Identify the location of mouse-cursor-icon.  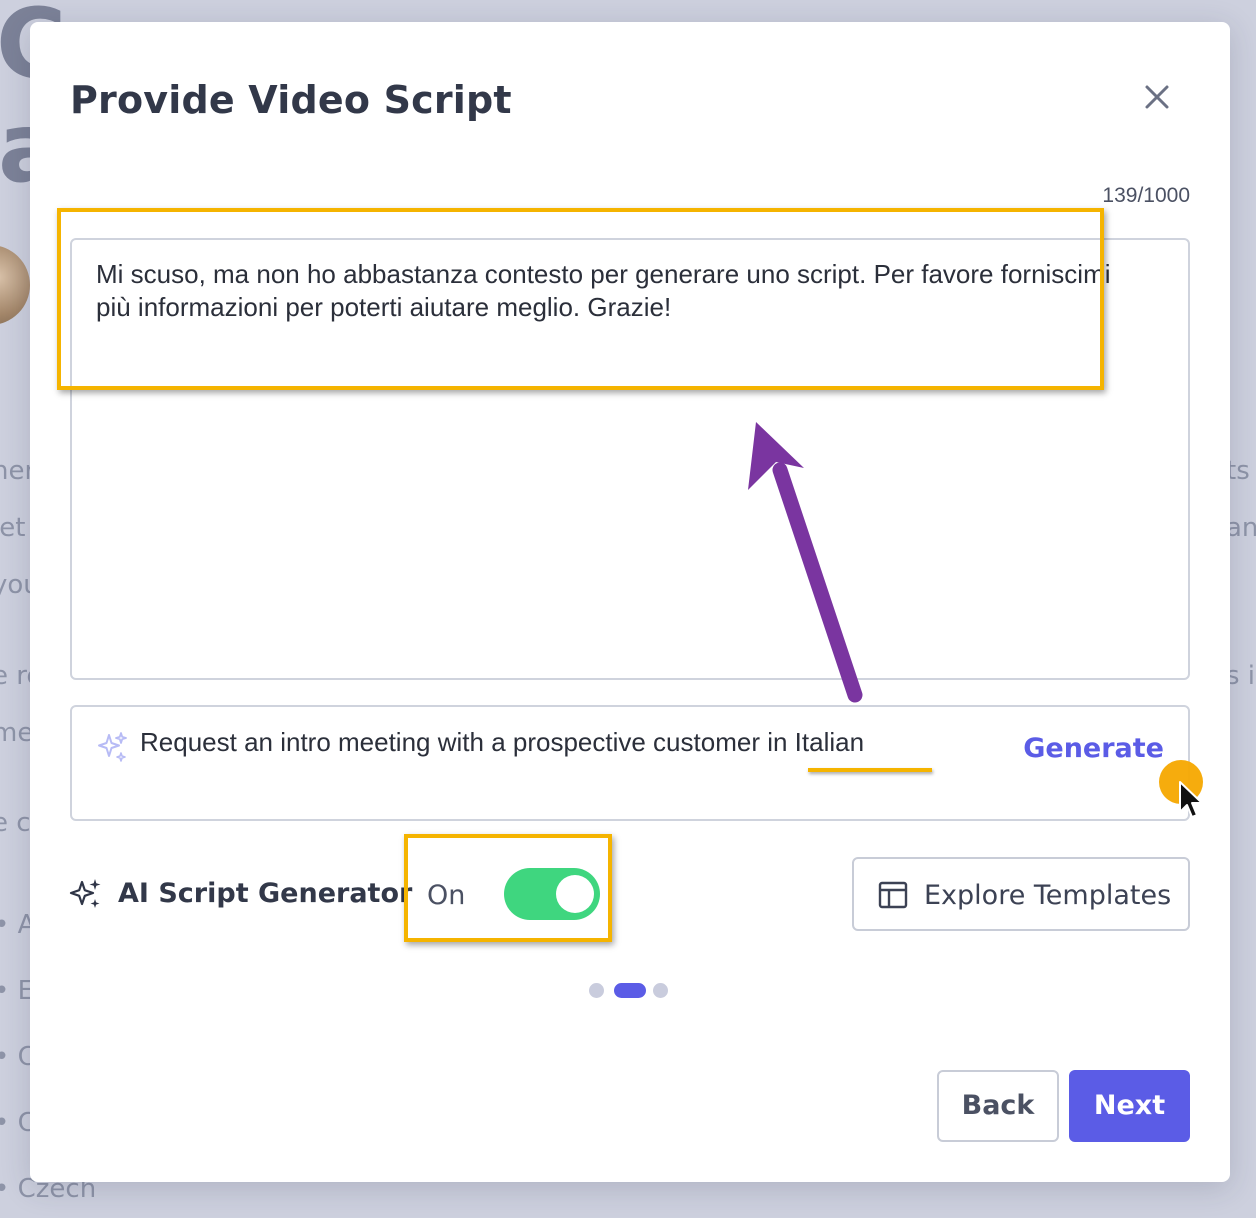
(1191, 799).